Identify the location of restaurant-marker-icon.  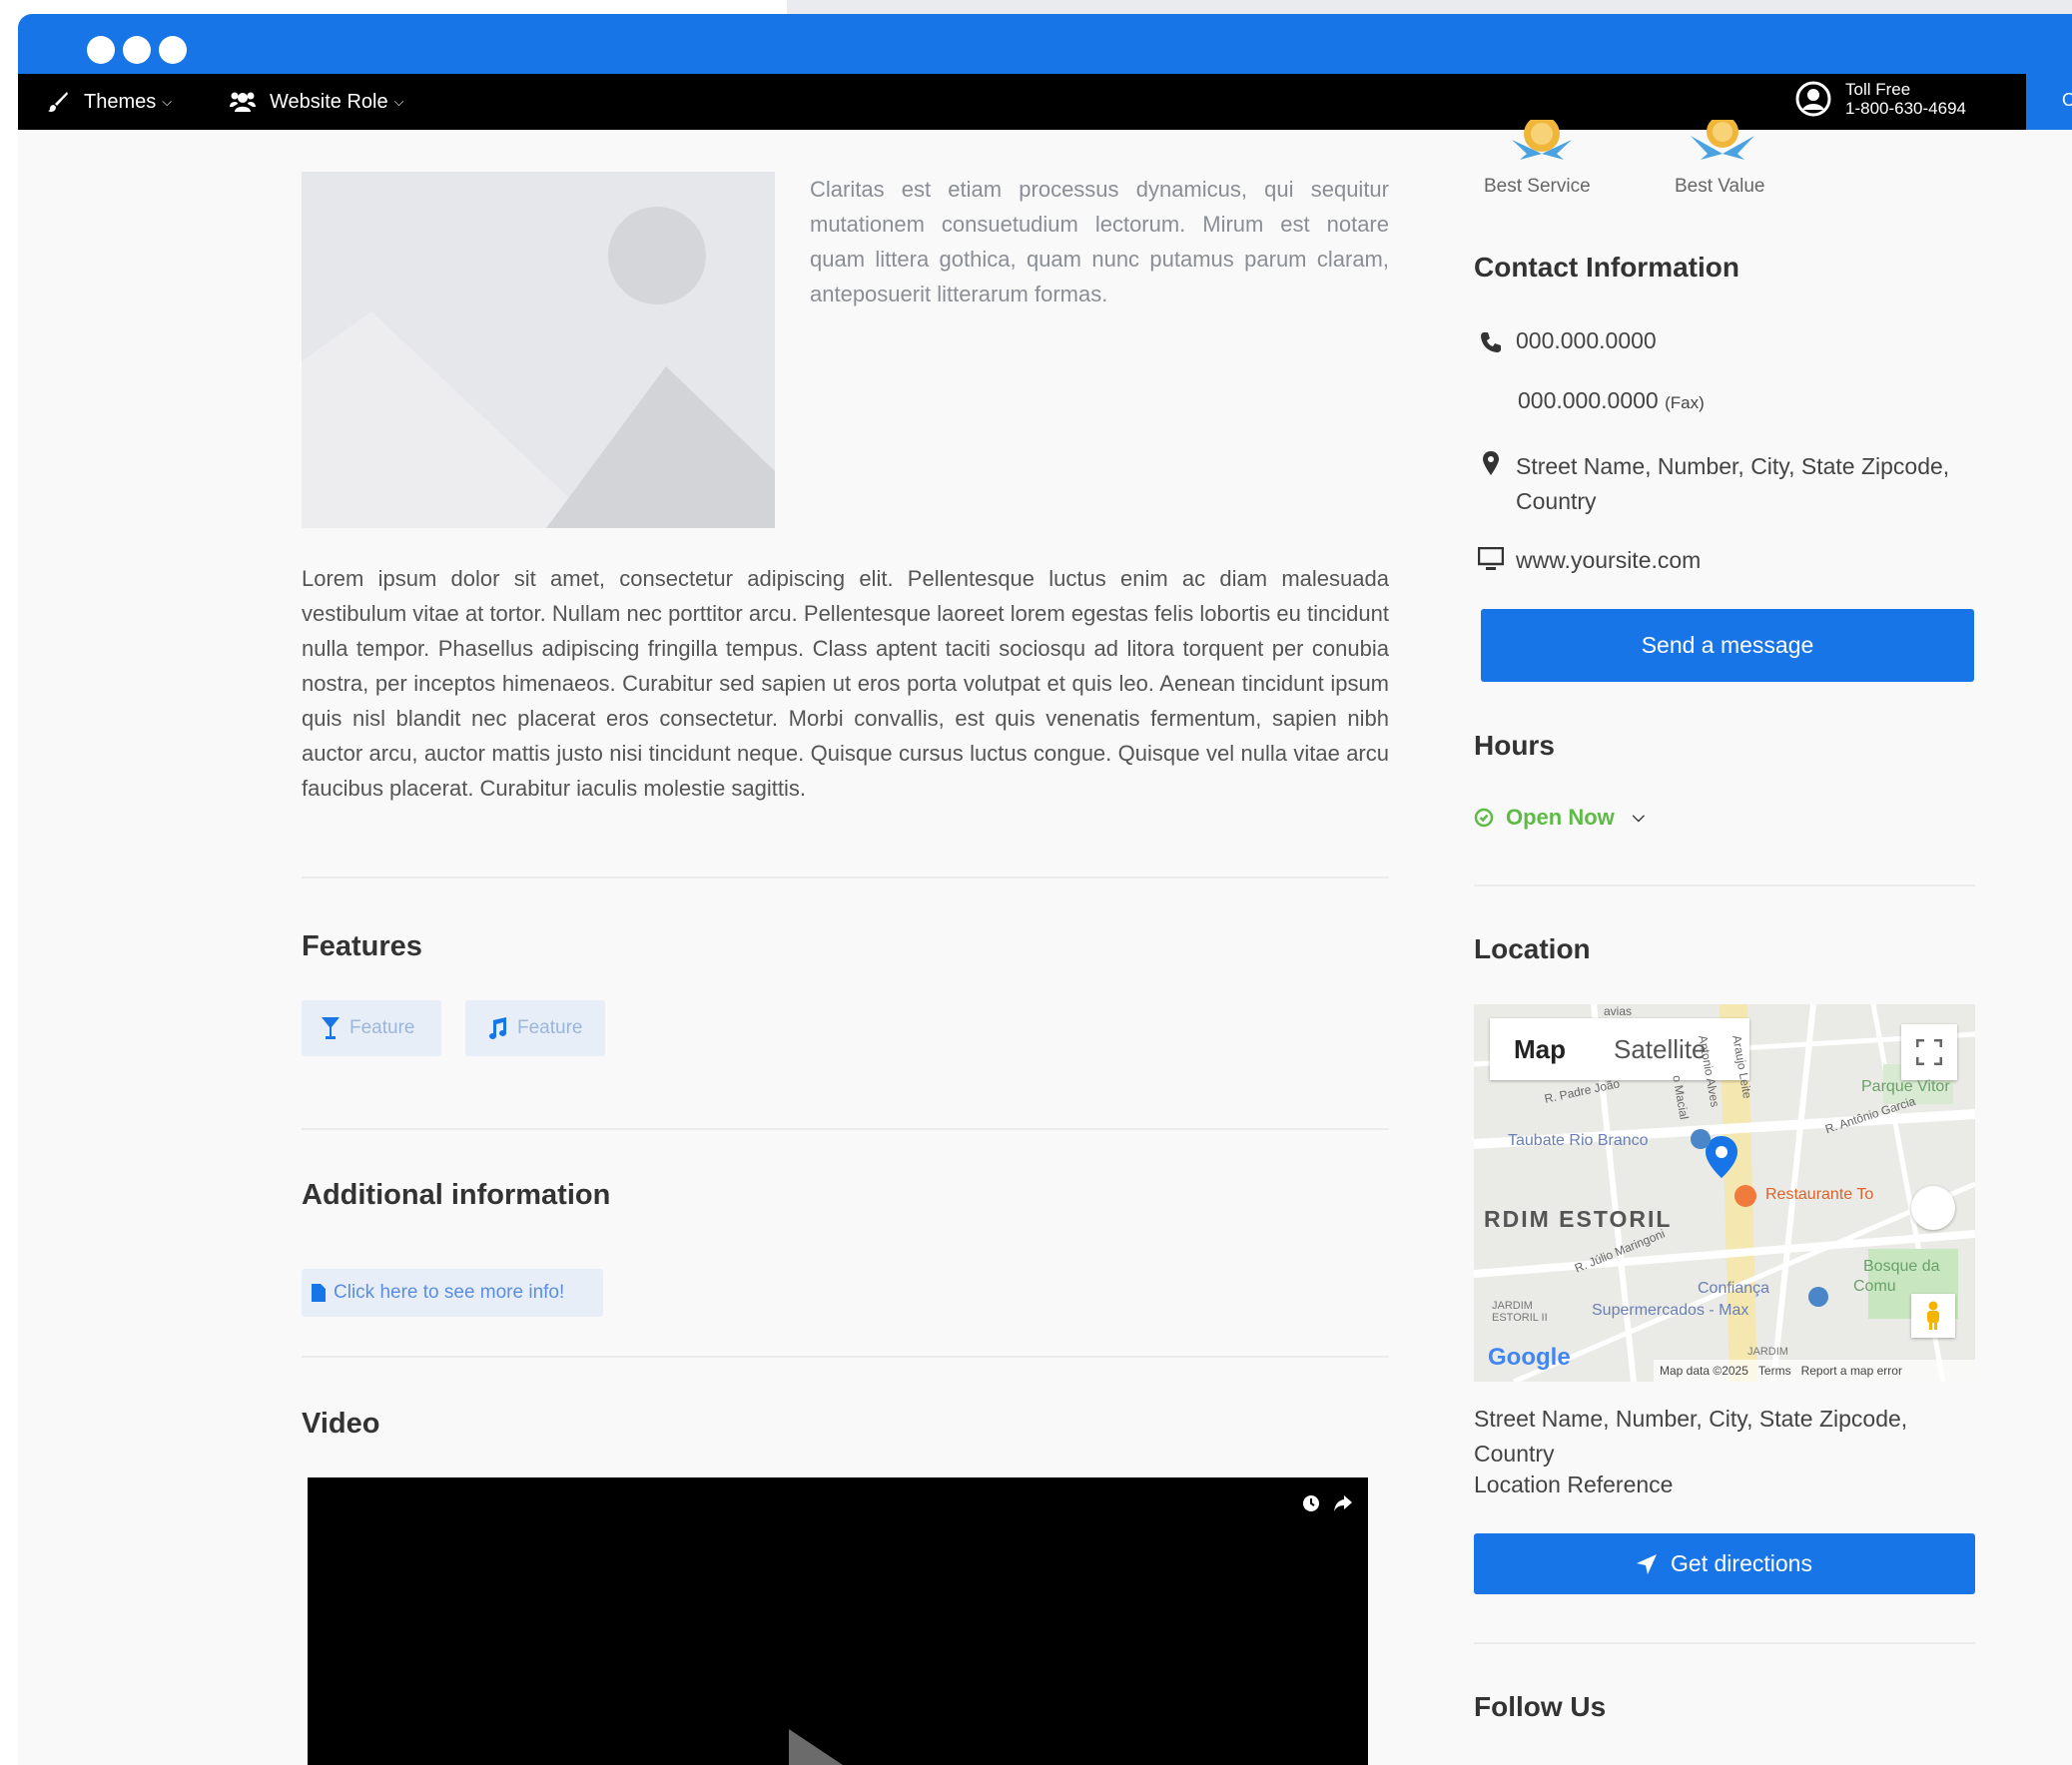
(1745, 1196).